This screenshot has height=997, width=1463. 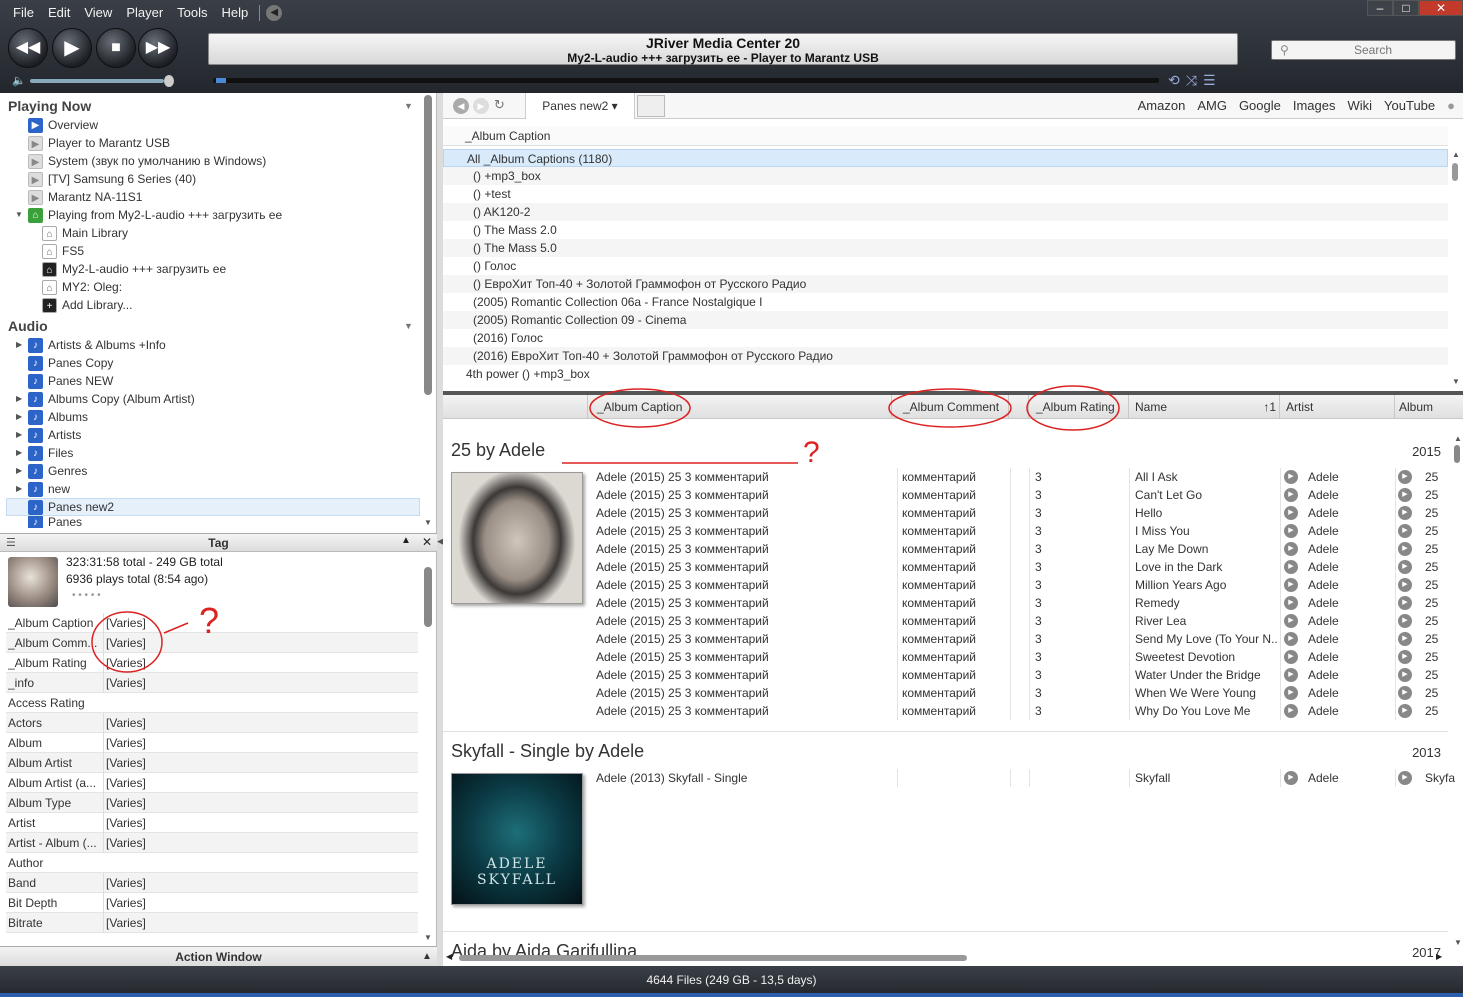 I want to click on back-icon: ◀, so click(x=461, y=106).